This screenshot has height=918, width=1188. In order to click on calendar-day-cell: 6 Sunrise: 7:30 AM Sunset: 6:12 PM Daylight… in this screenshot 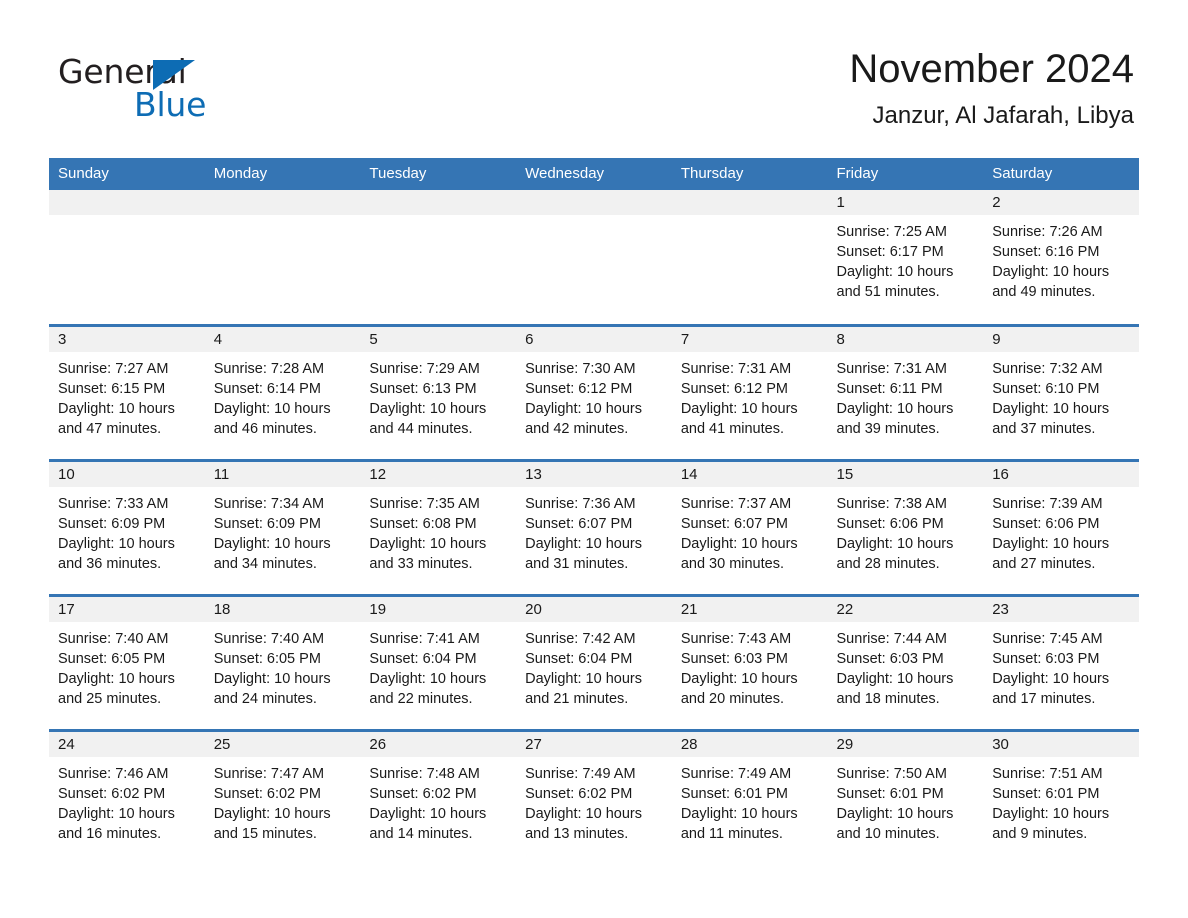, I will do `click(594, 391)`.